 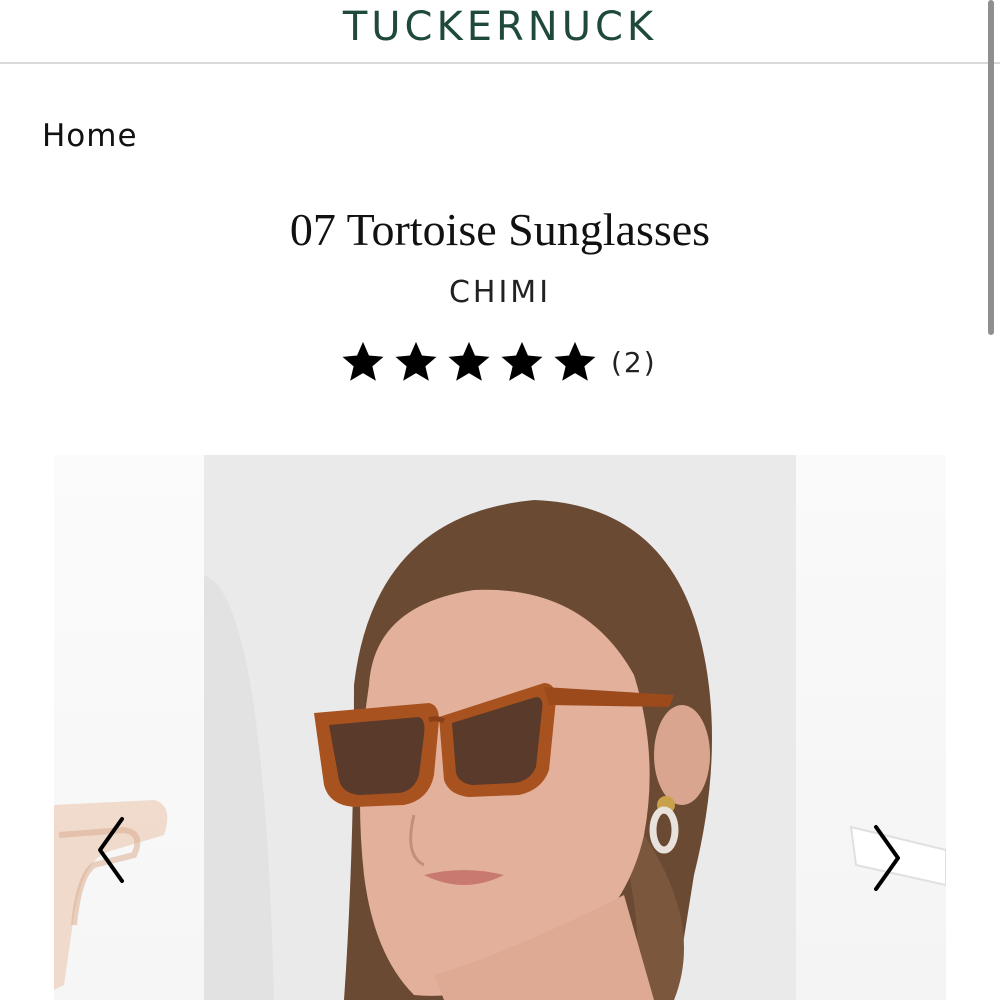 What do you see at coordinates (500, 292) in the screenshot?
I see `product-brand: CHIMI` at bounding box center [500, 292].